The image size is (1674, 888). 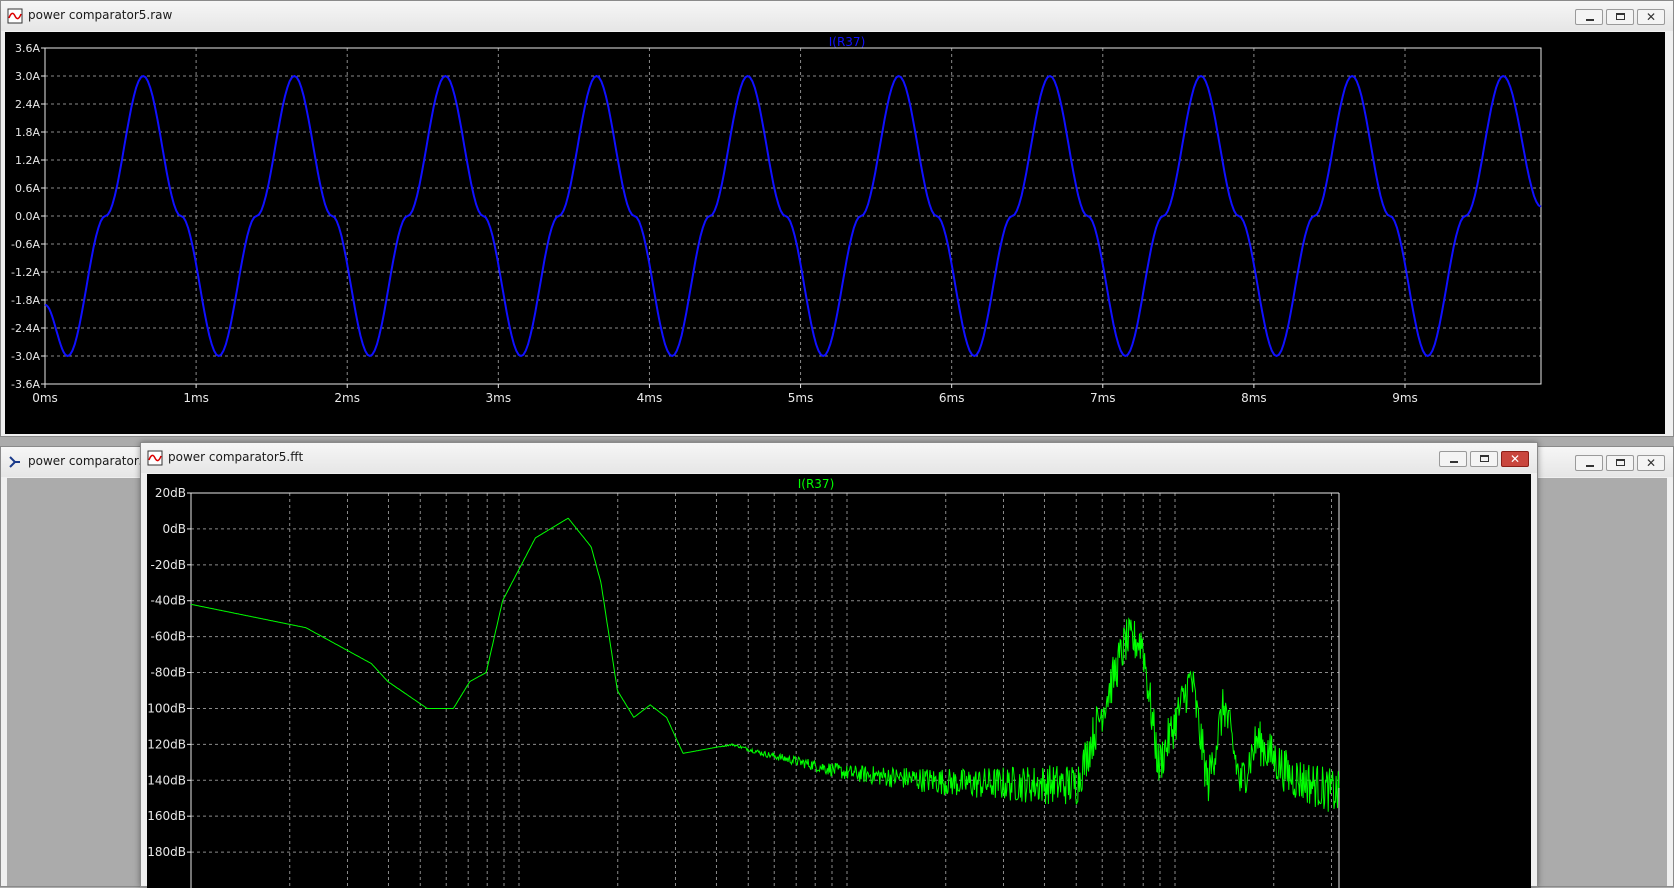 I want to click on fft-y-tick-label: 0dB, so click(x=174, y=529).